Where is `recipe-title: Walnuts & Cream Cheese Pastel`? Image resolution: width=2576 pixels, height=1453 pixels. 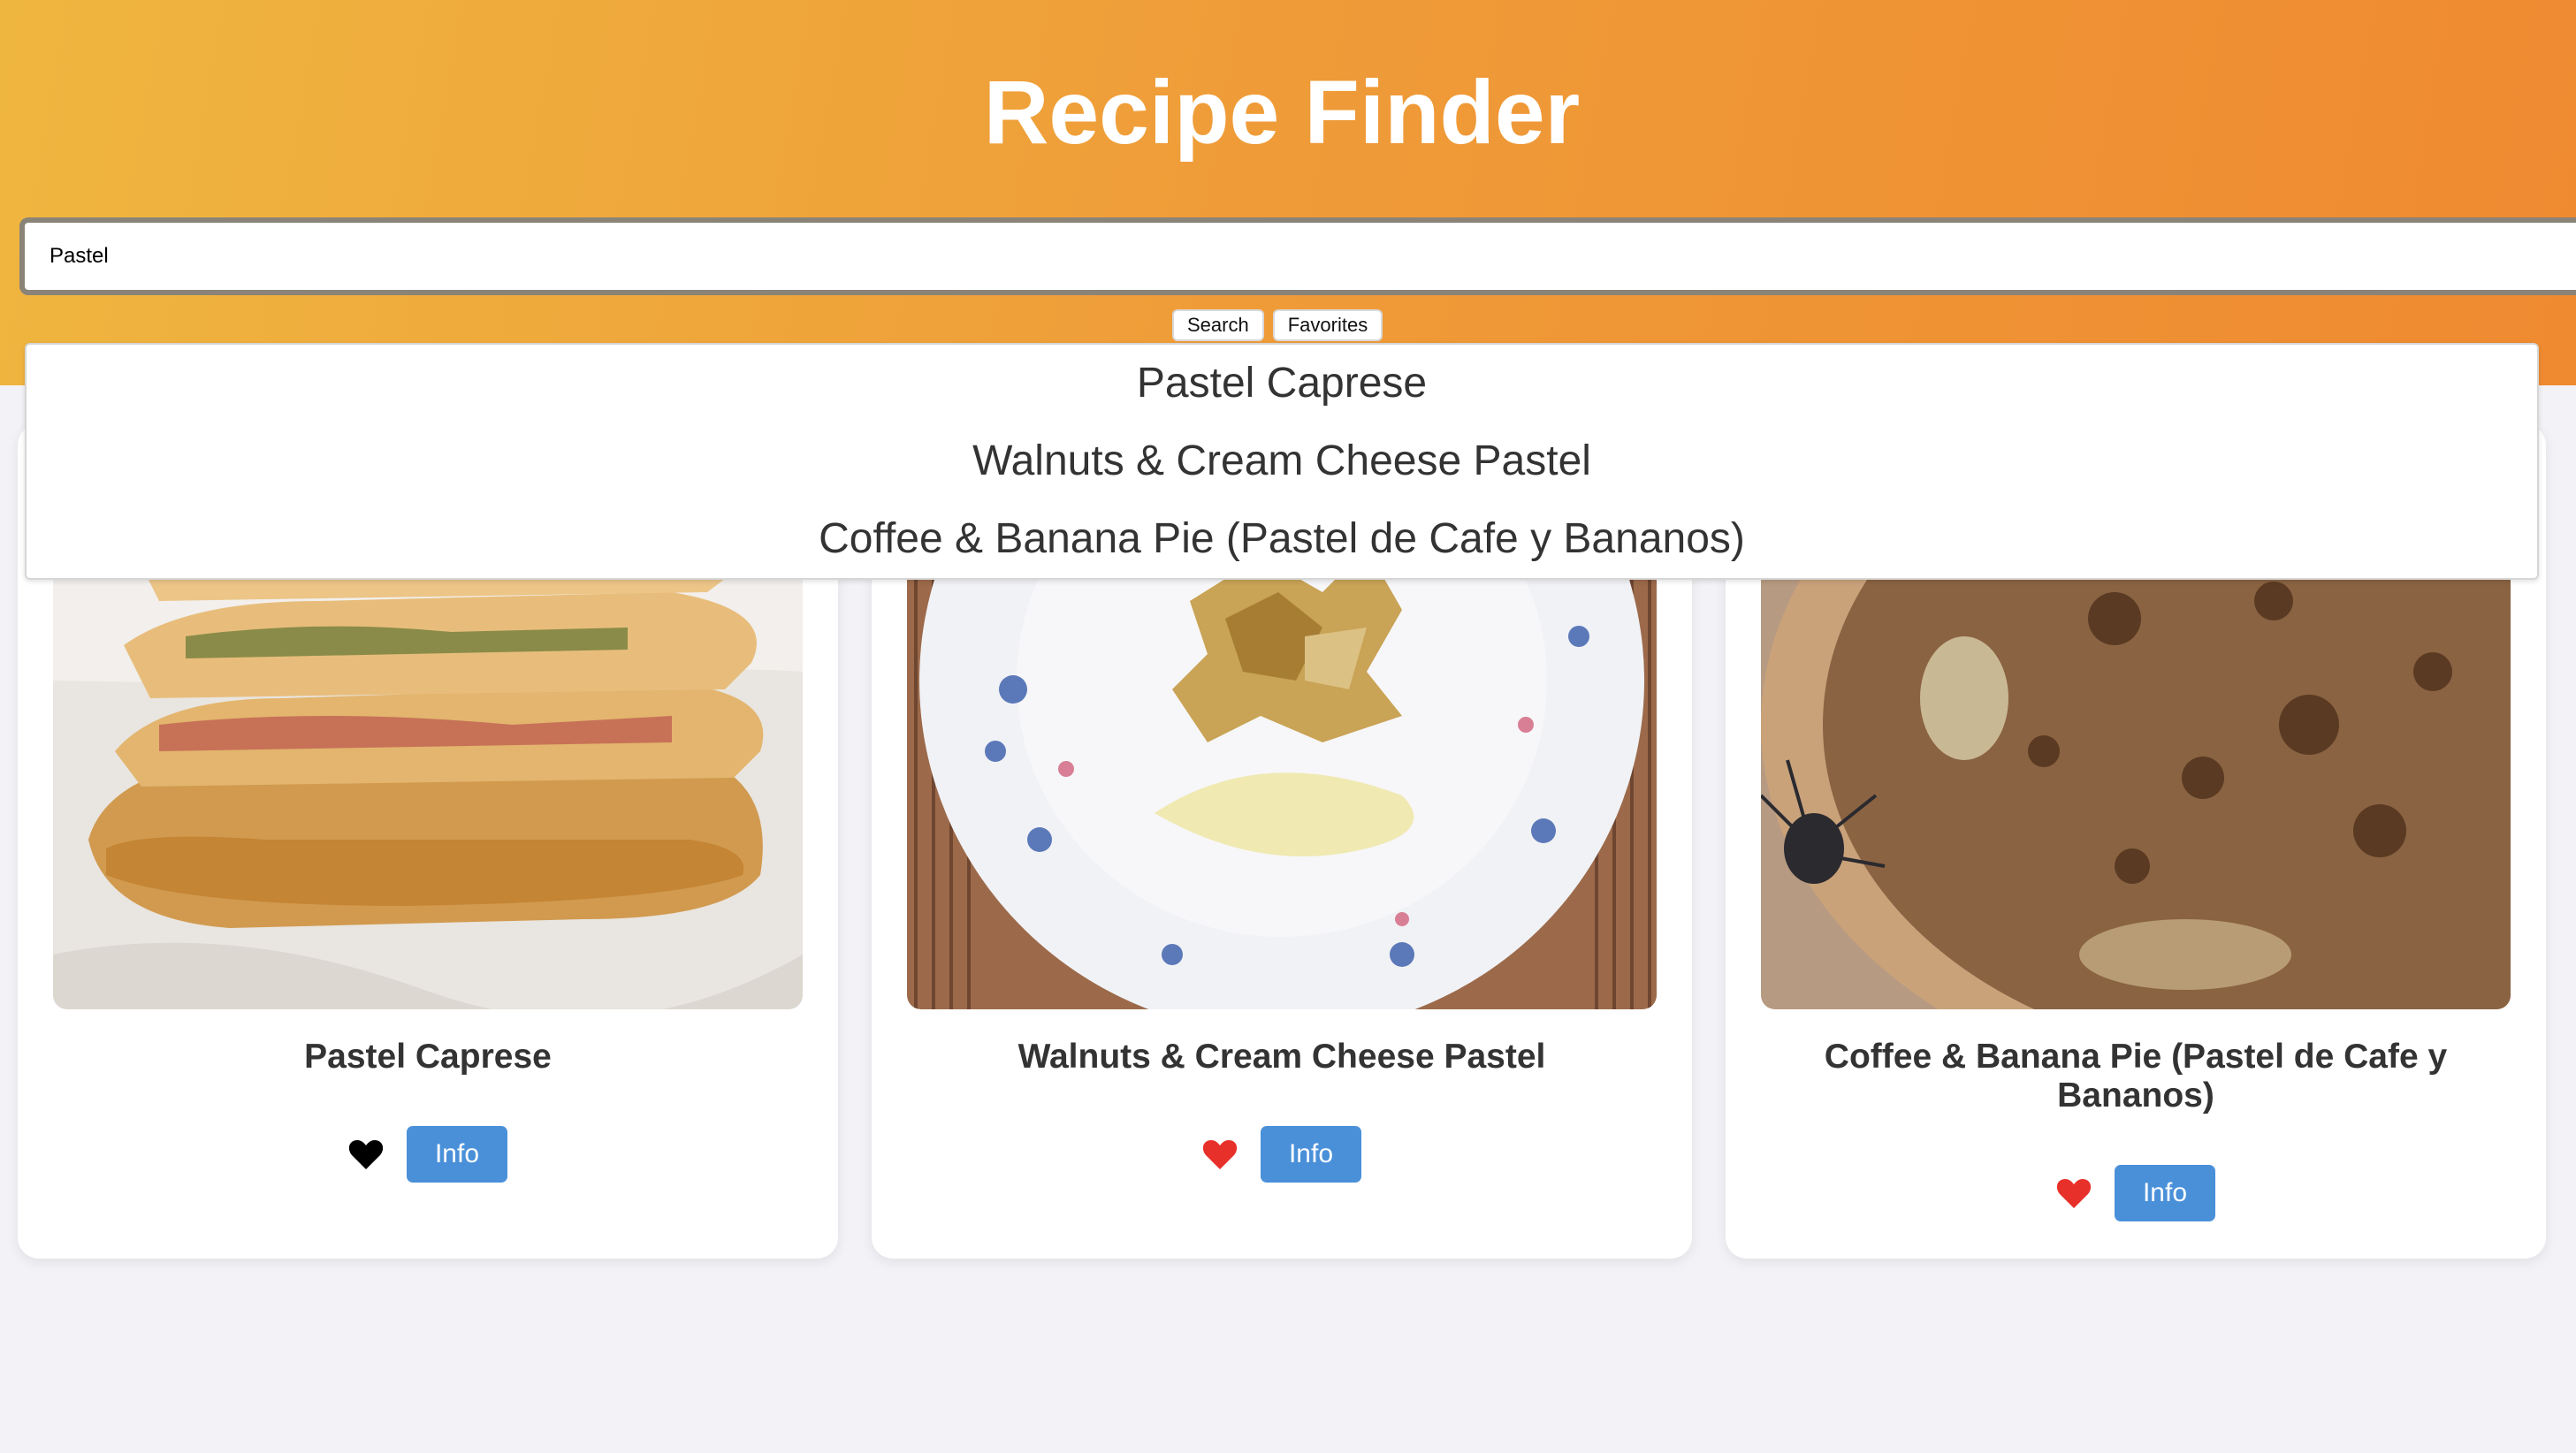
recipe-title: Walnuts & Cream Cheese Pastel is located at coordinates (1281, 1057).